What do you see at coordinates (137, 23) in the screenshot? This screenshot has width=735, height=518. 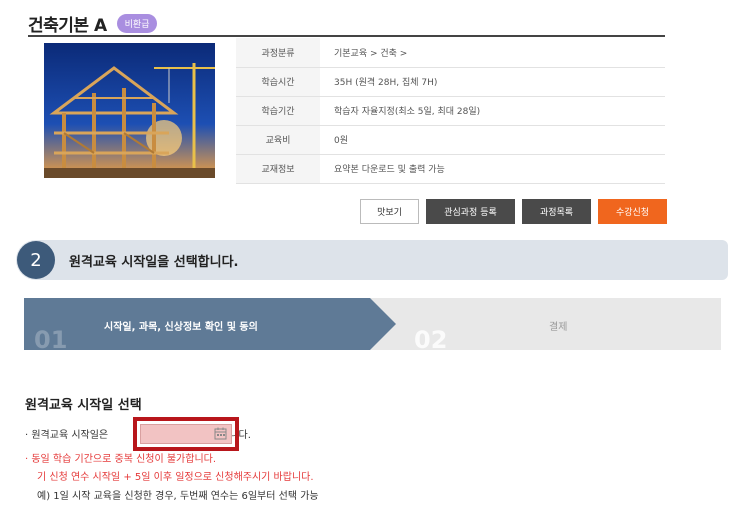 I see `non-refund-badge: 비환급` at bounding box center [137, 23].